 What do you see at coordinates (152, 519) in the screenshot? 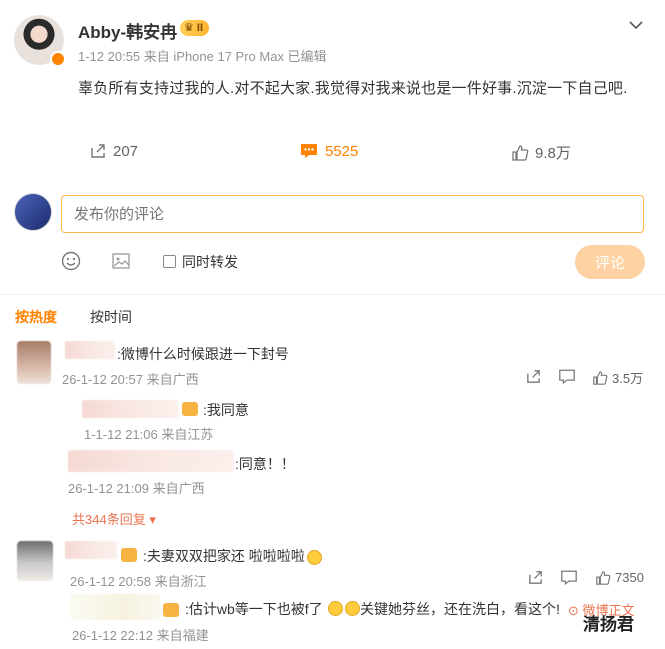
I see `triangle-down-icon: ▾` at bounding box center [152, 519].